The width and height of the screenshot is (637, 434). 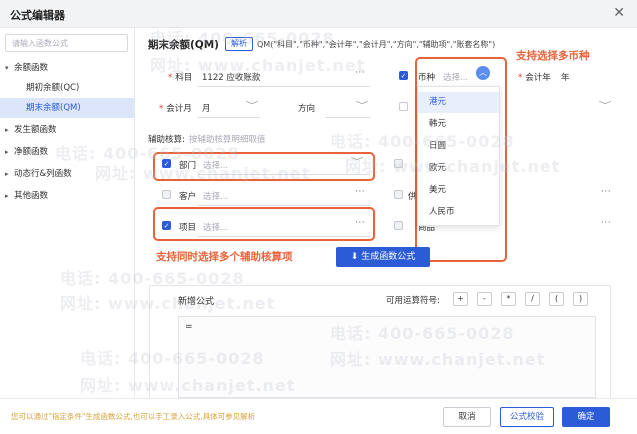 What do you see at coordinates (206, 108) in the screenshot?
I see `month-select: 月` at bounding box center [206, 108].